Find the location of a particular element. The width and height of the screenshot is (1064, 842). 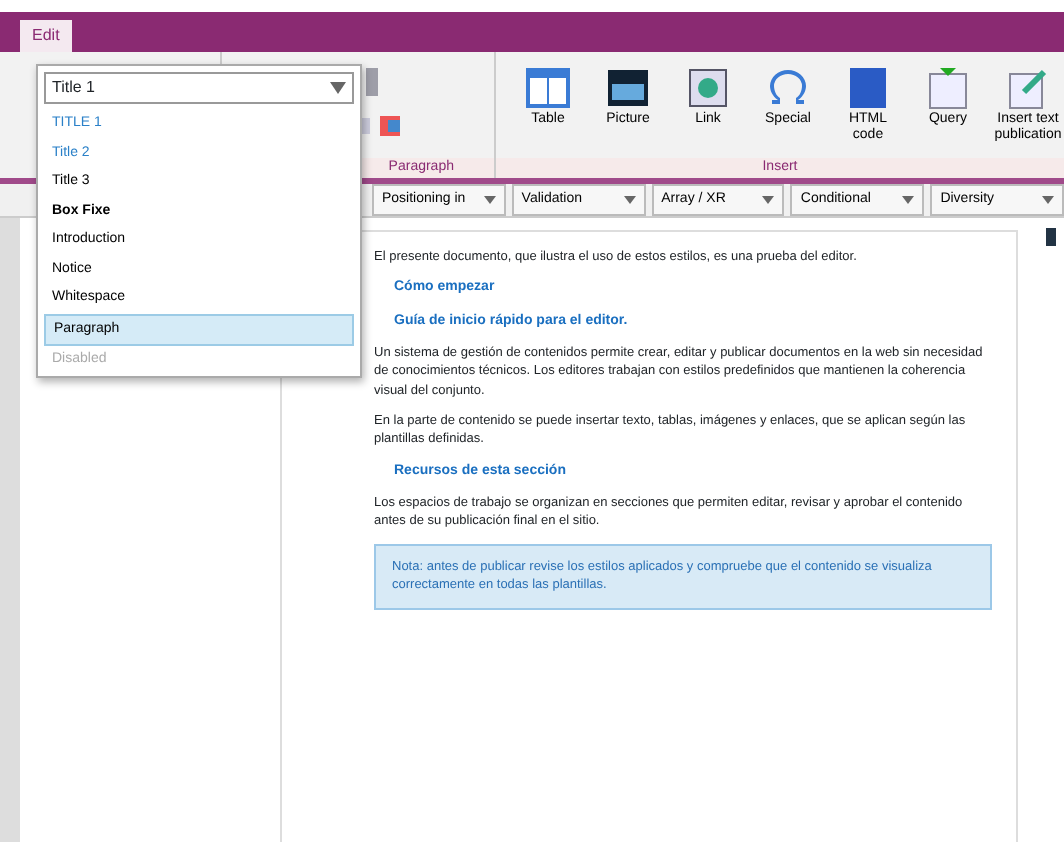

table-icon is located at coordinates (548, 88).